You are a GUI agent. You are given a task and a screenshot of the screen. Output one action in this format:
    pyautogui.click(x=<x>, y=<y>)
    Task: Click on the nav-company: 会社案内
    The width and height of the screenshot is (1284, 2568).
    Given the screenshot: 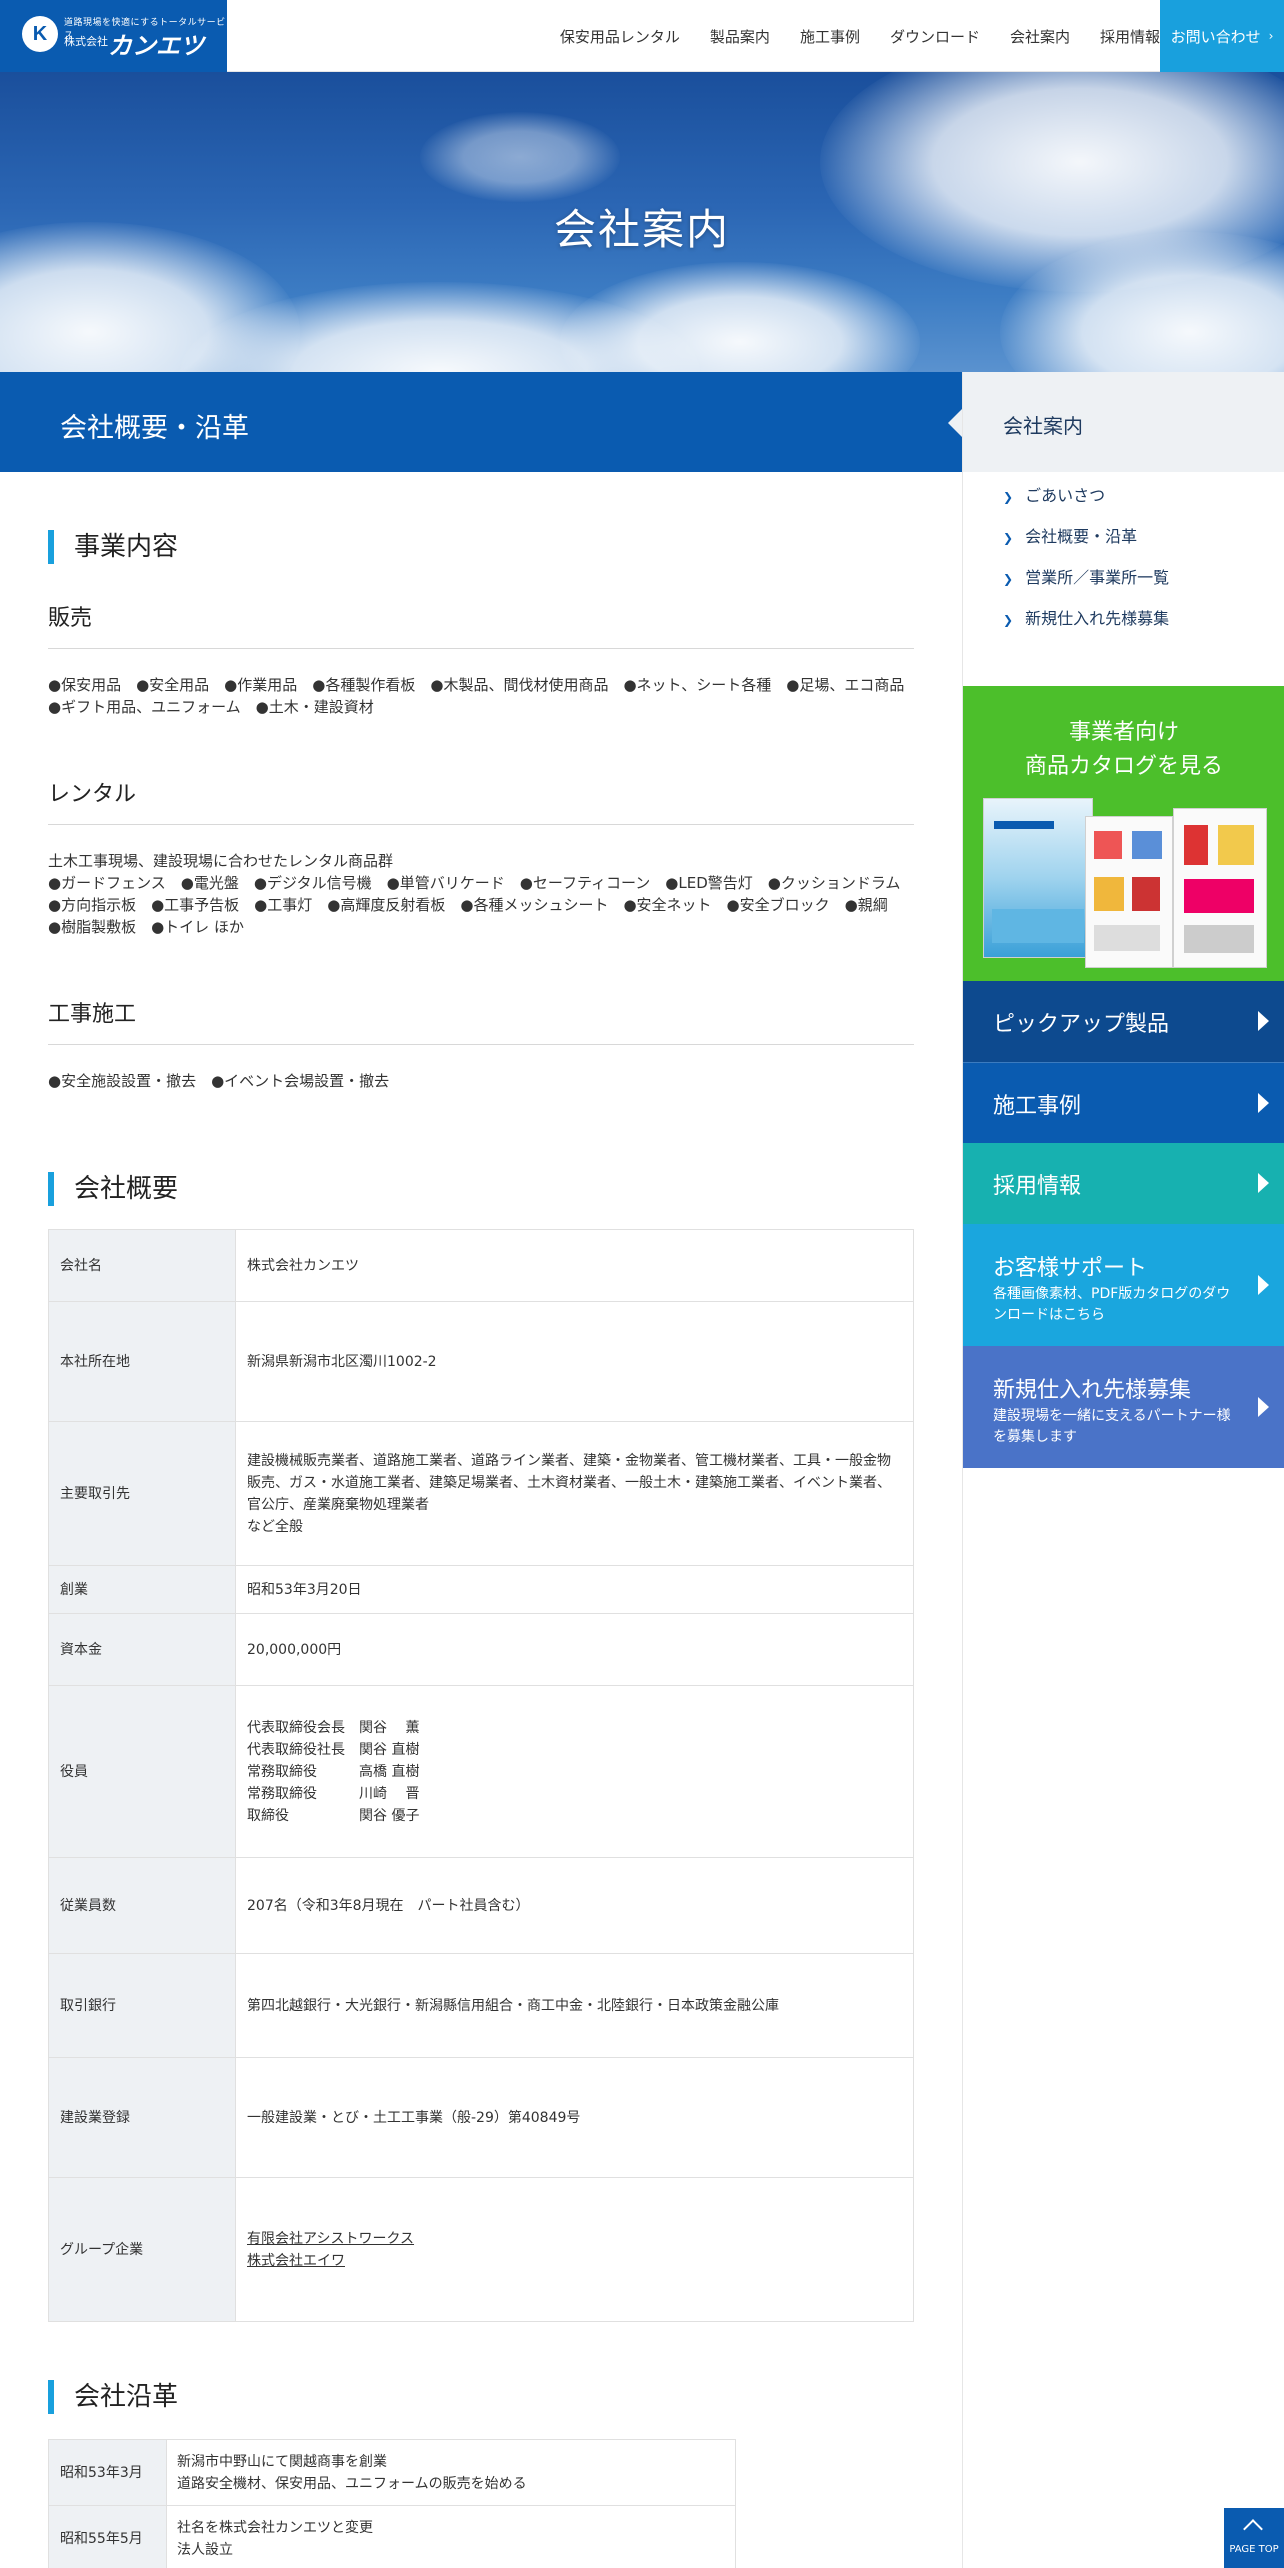 What is the action you would take?
    pyautogui.click(x=1040, y=36)
    